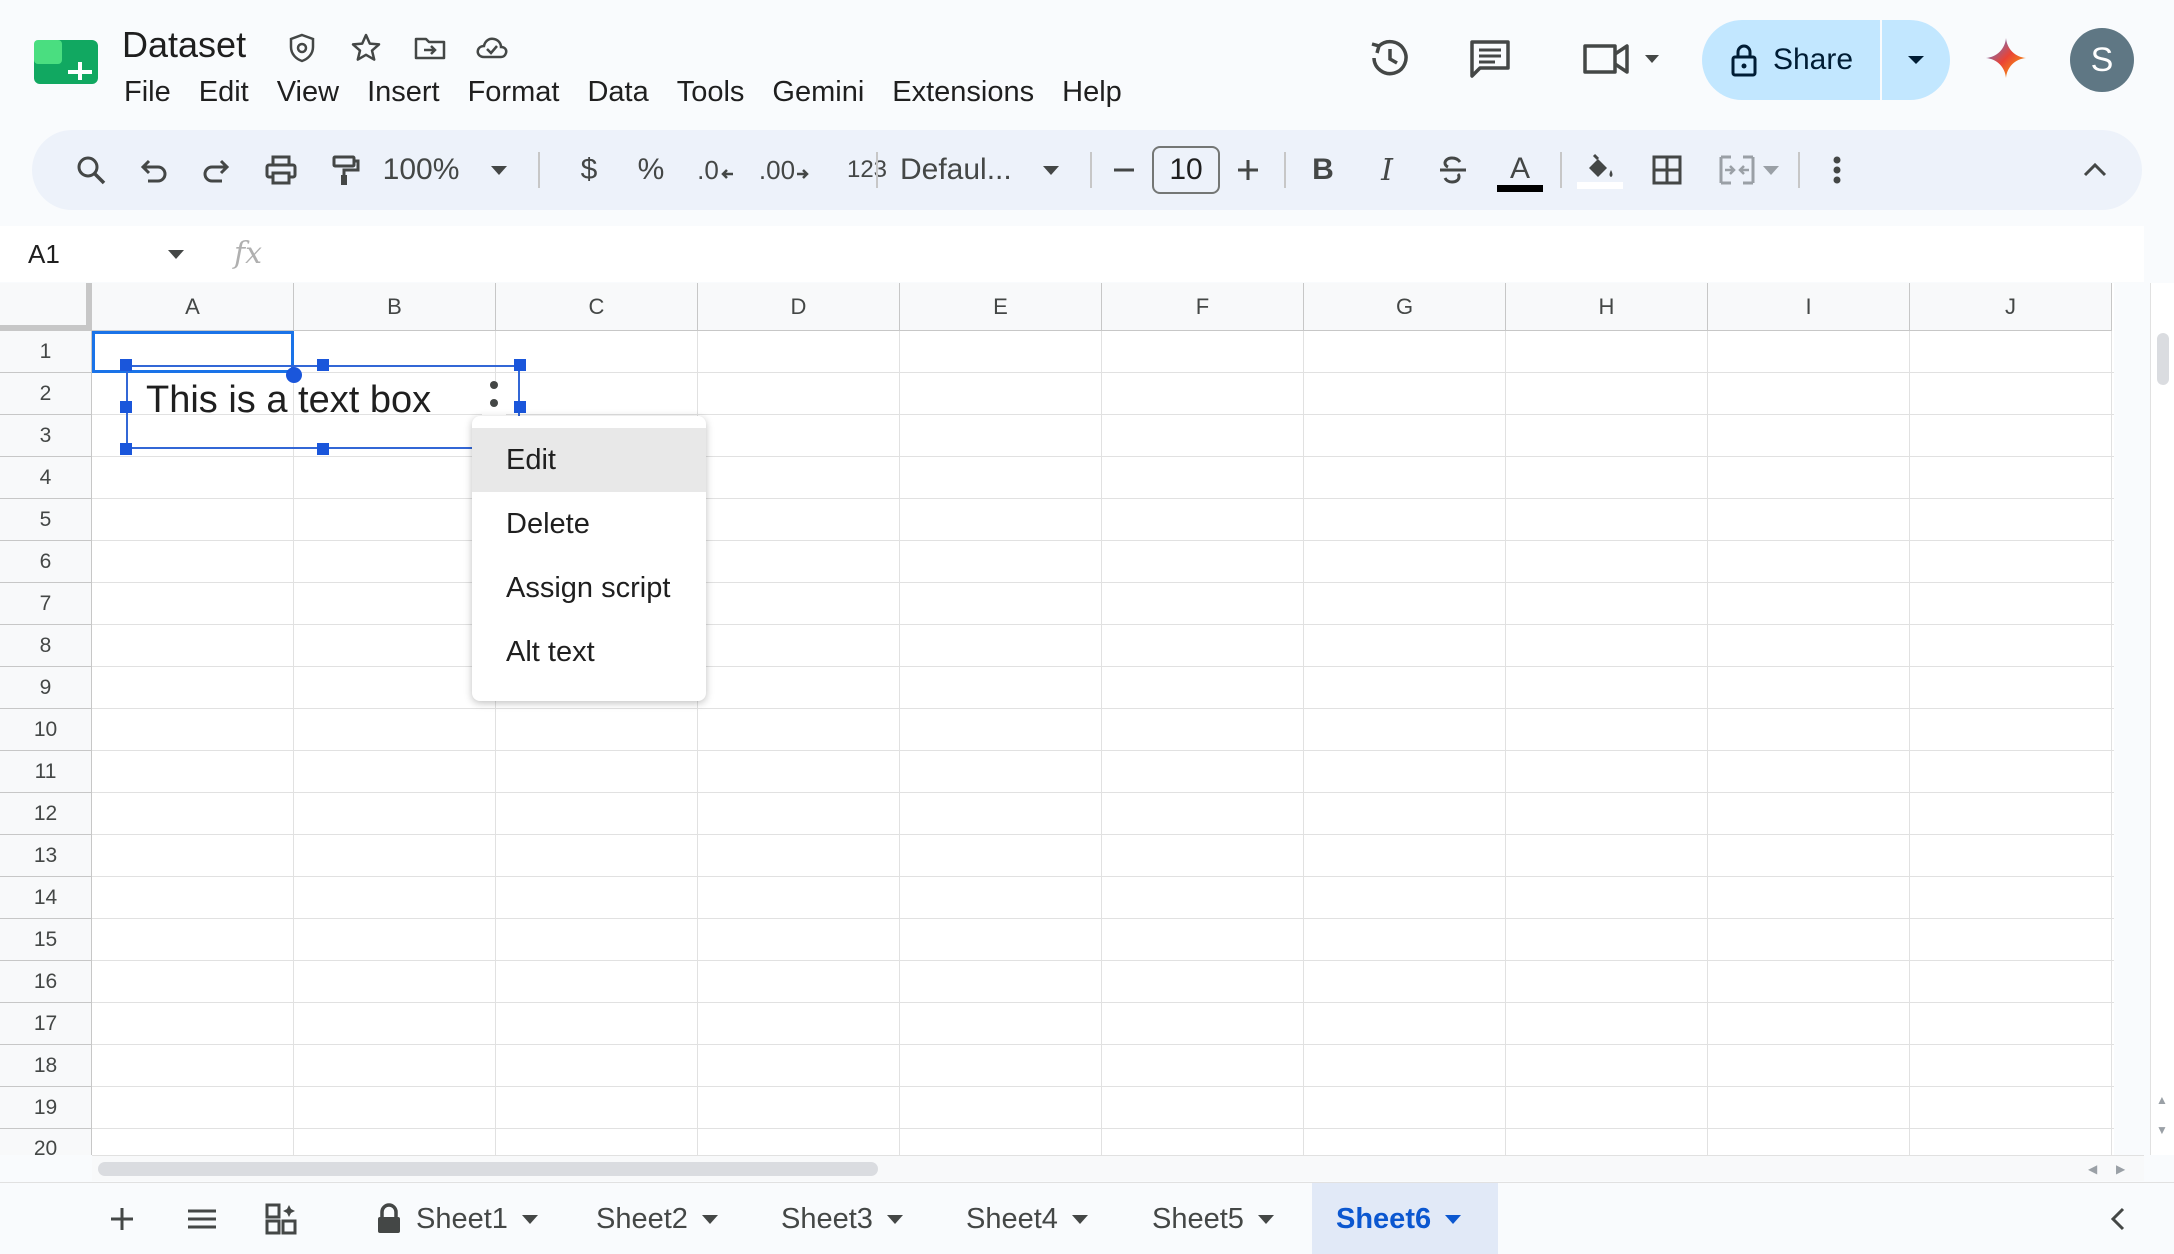 The height and width of the screenshot is (1254, 2174). I want to click on menu-extensions: Extensions, so click(963, 92).